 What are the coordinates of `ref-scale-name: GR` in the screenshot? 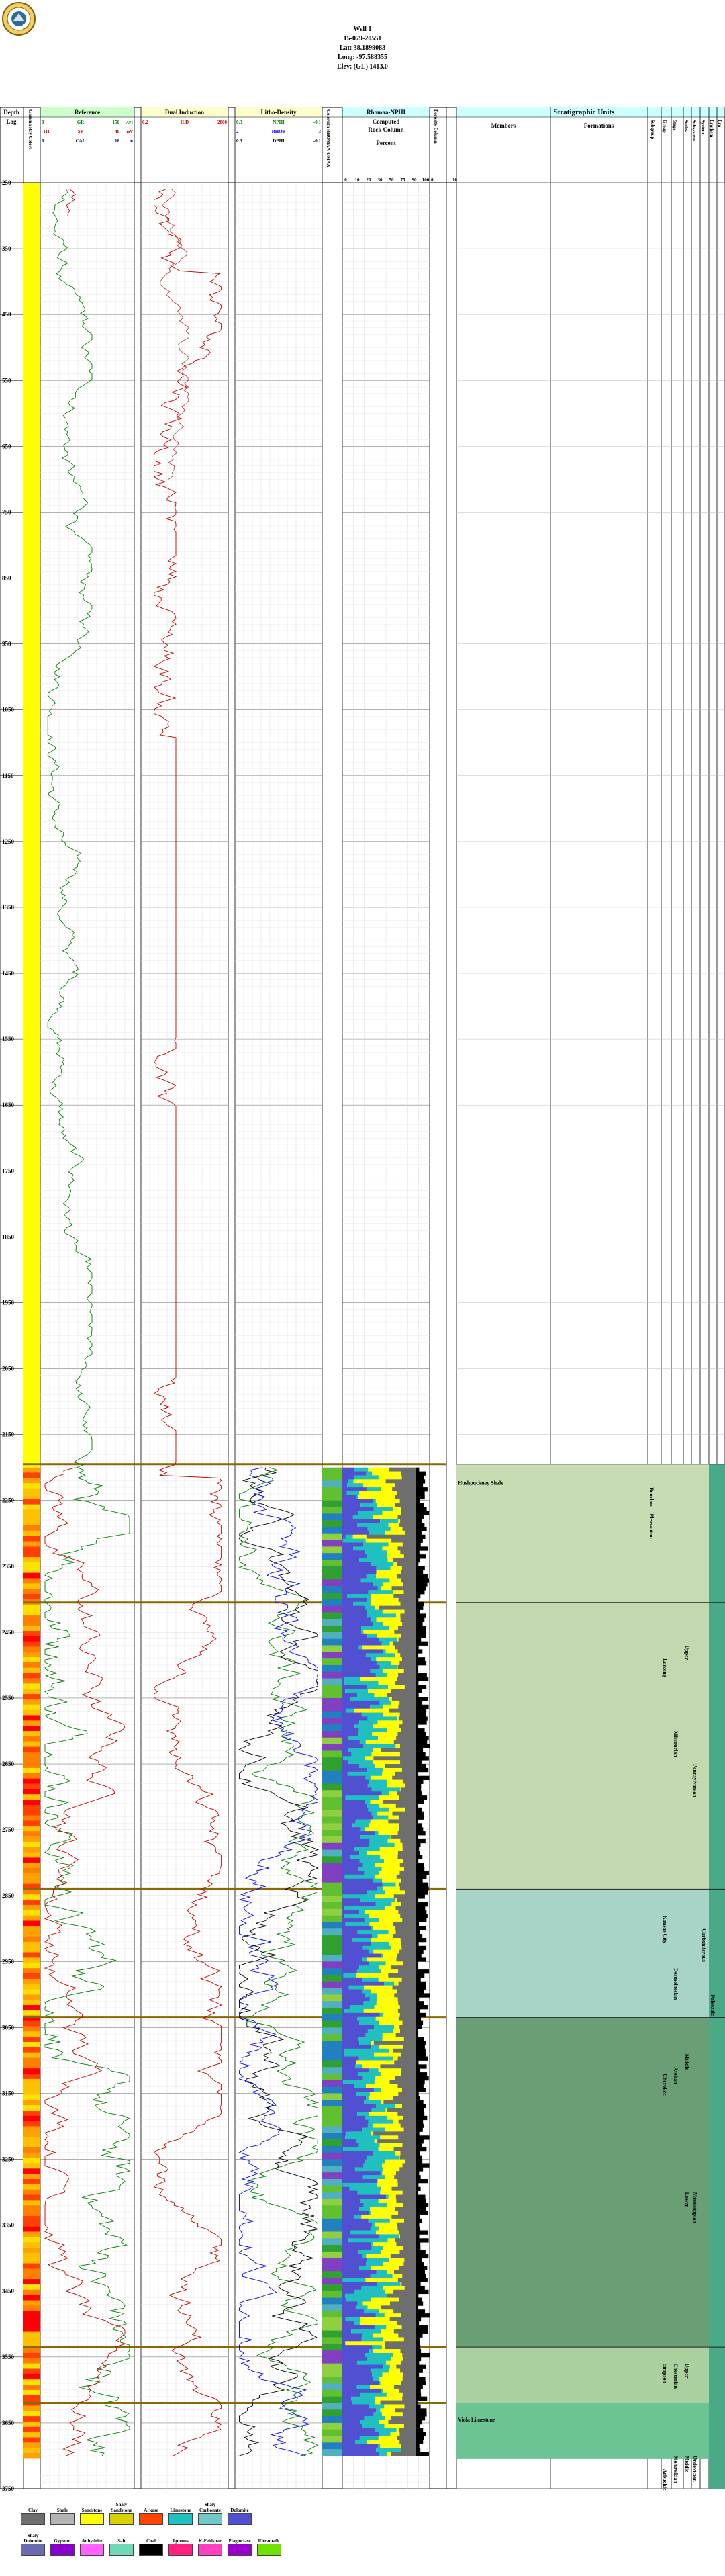 It's located at (81, 123).